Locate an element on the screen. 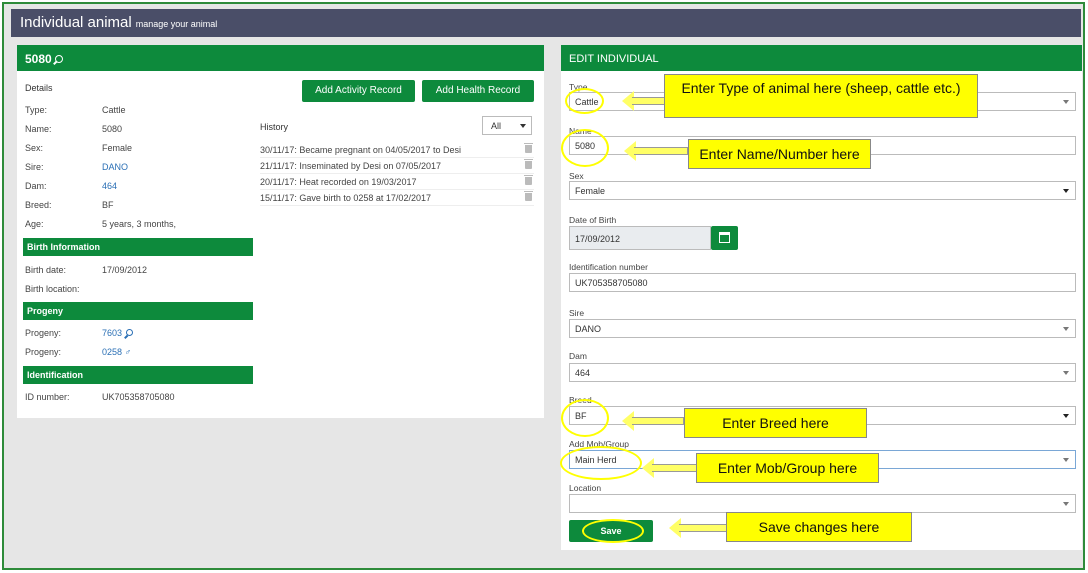 The width and height of the screenshot is (1088, 573). birth-location-label: Birth location: is located at coordinates (52, 289).